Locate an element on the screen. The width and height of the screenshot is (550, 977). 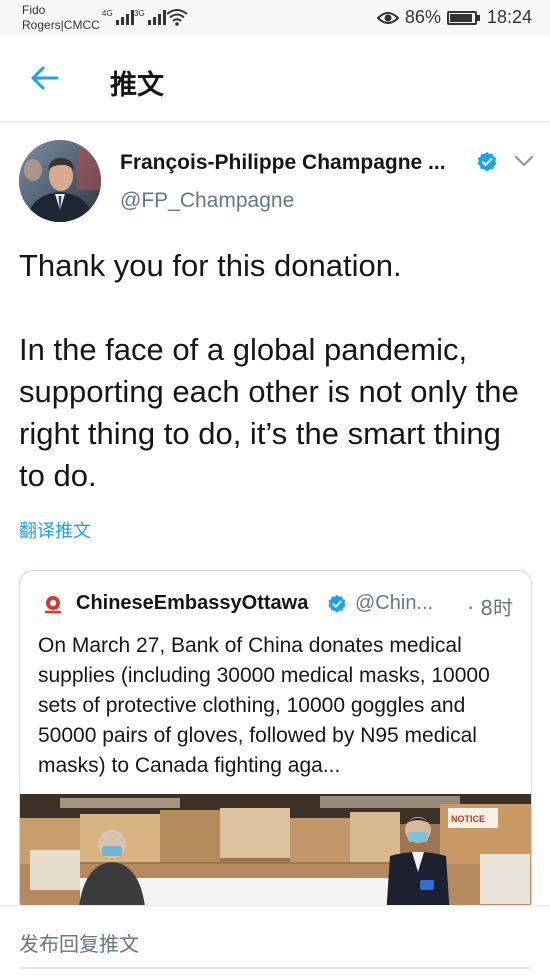
embassy-logo-icon is located at coordinates (53, 605).